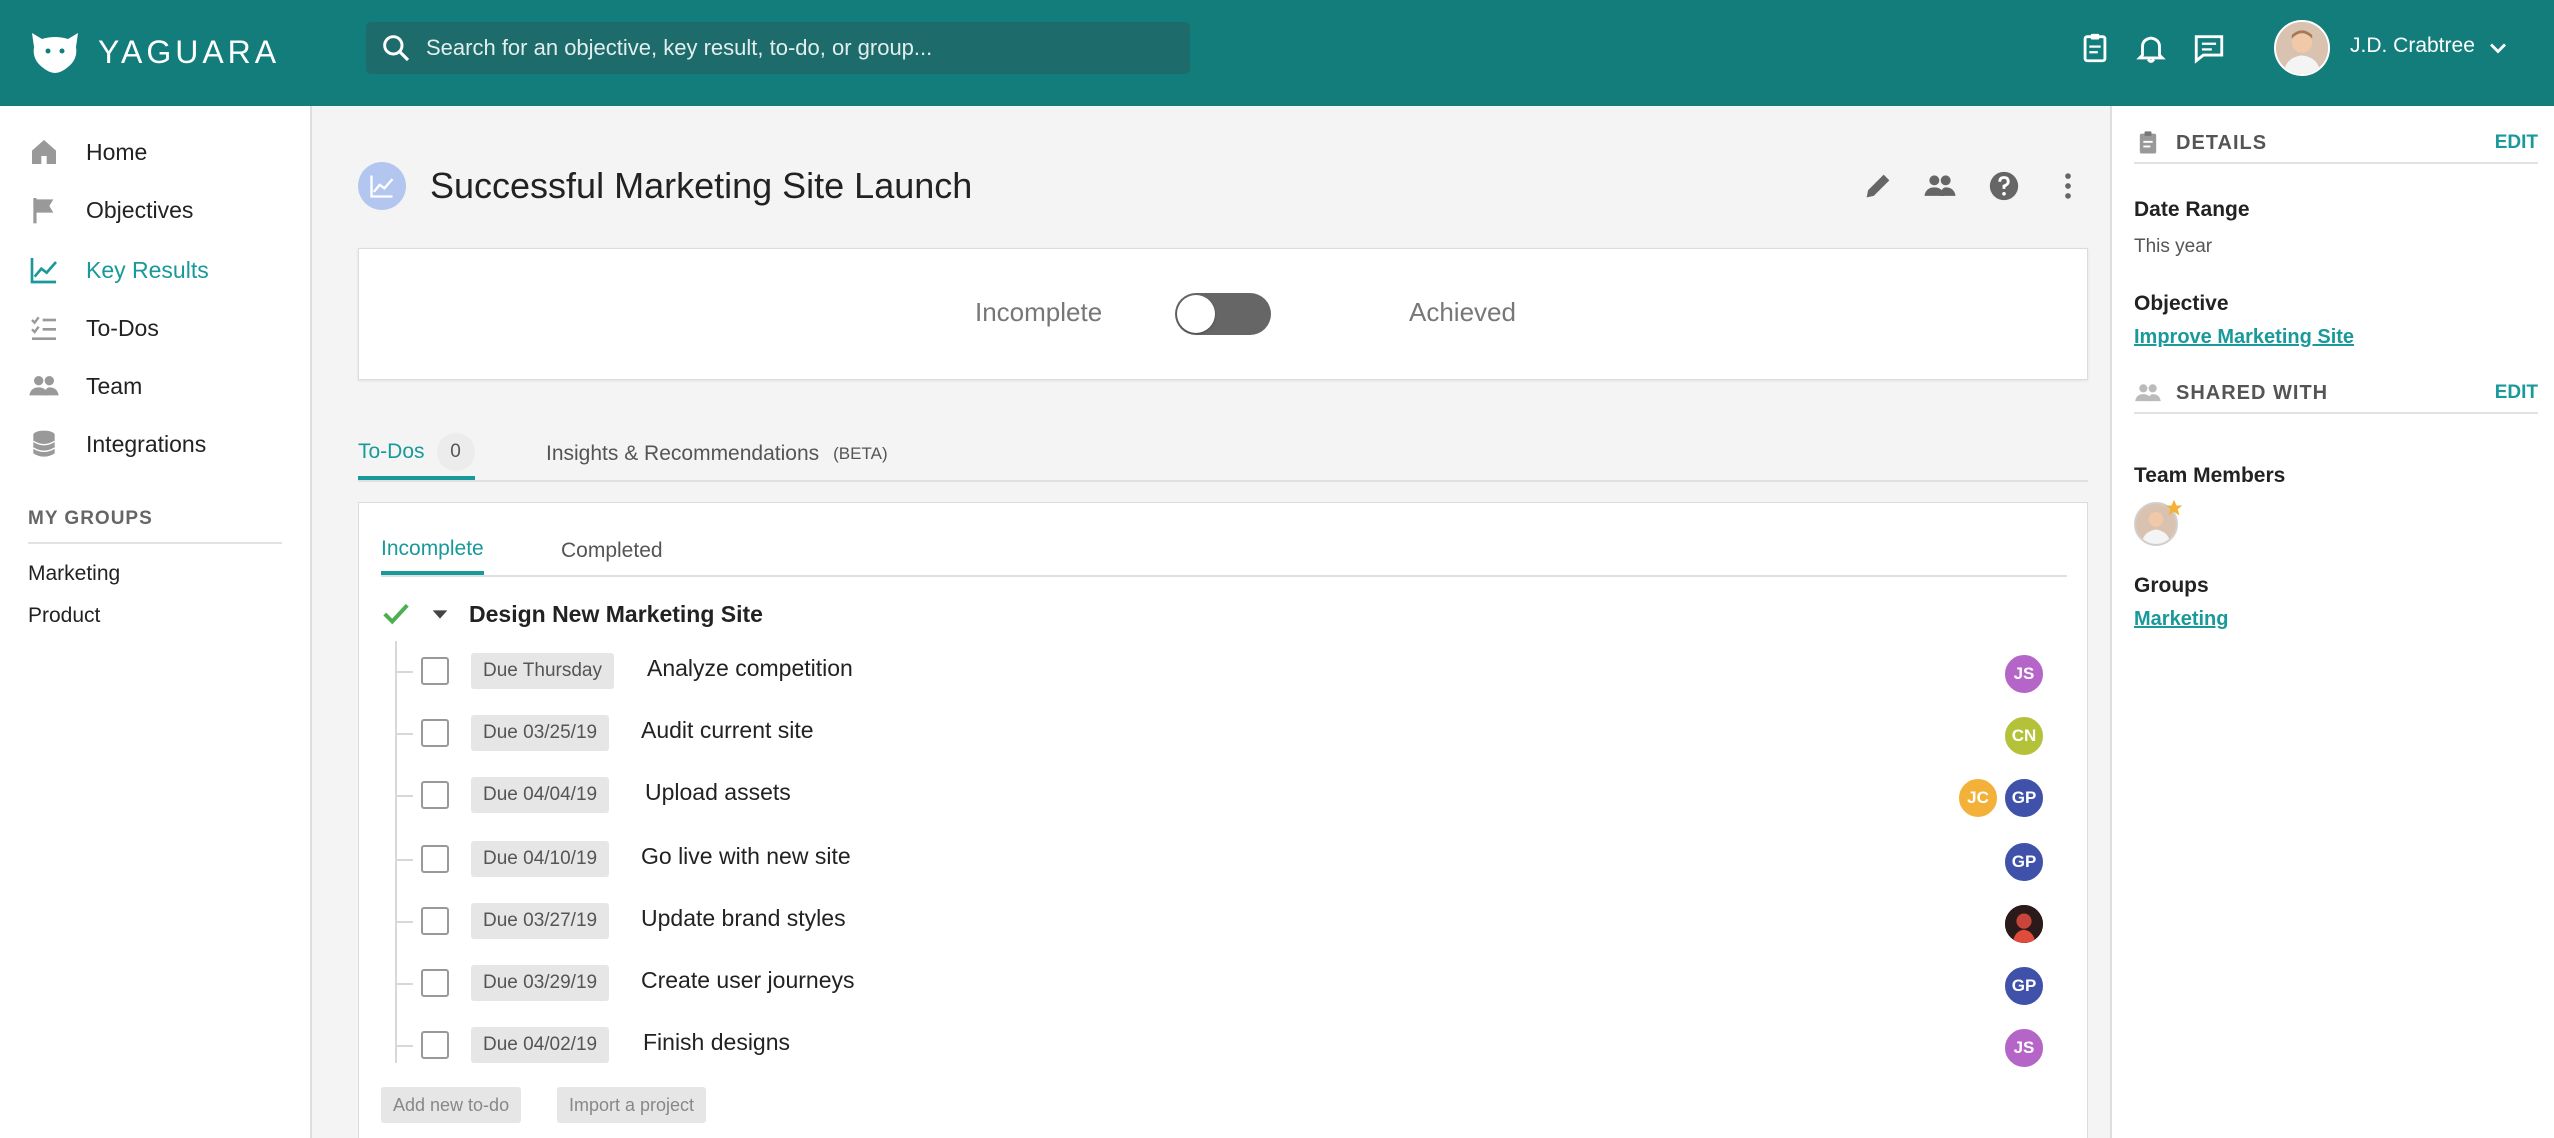 The width and height of the screenshot is (2554, 1138). I want to click on todo-title: Upload assets, so click(718, 792).